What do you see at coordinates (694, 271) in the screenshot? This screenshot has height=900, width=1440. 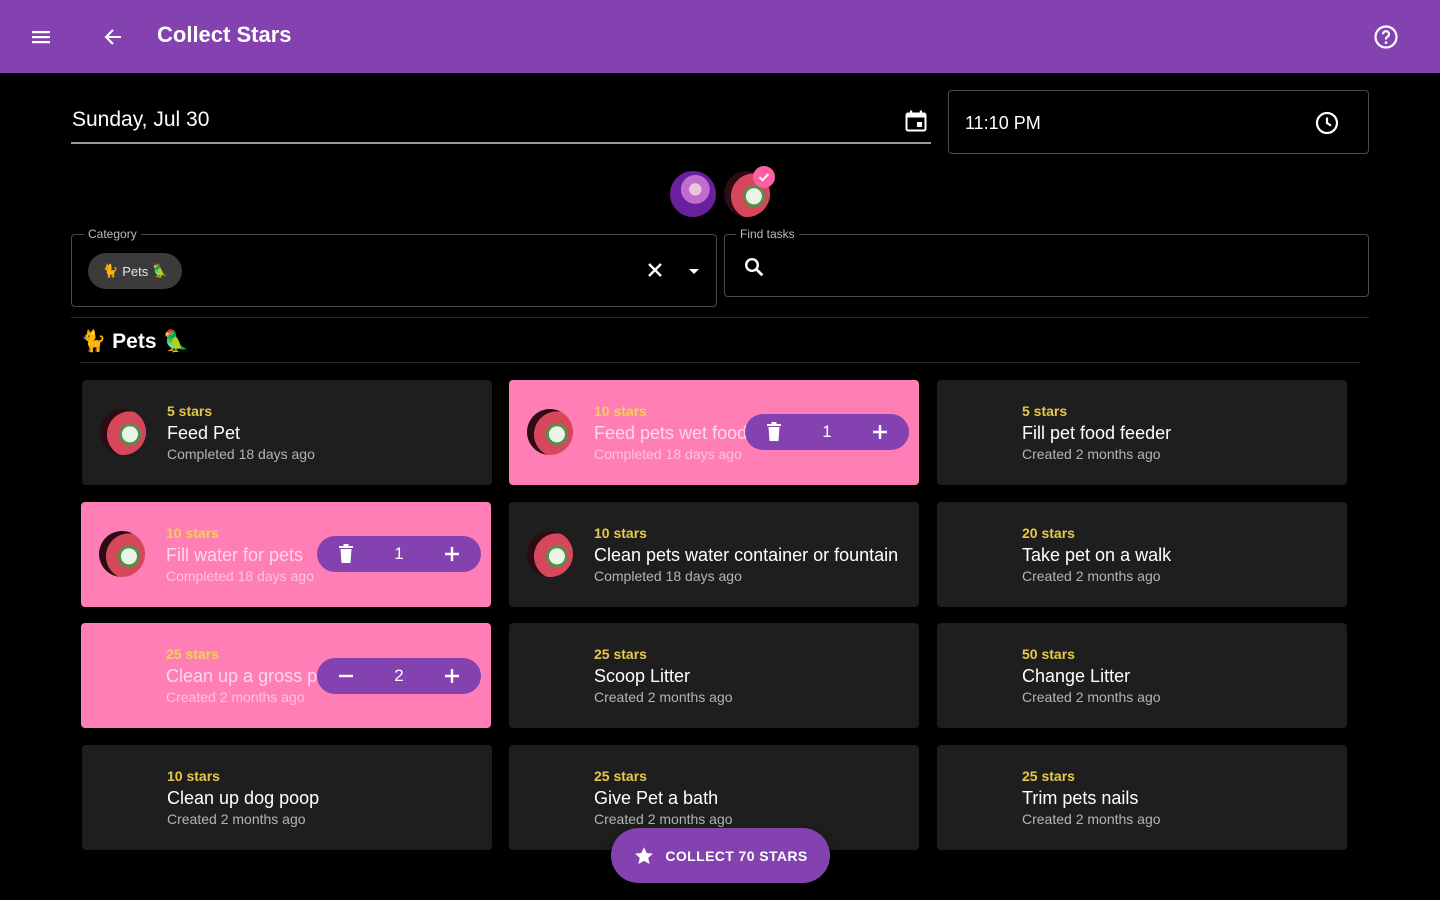 I see `dropdown-arrow-icon` at bounding box center [694, 271].